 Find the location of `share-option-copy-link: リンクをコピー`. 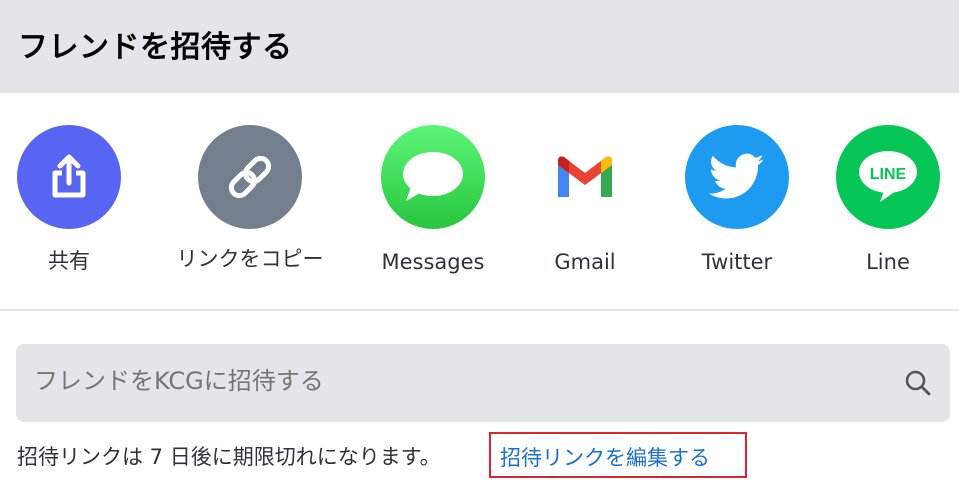

share-option-copy-link: リンクをコピー is located at coordinates (250, 205).